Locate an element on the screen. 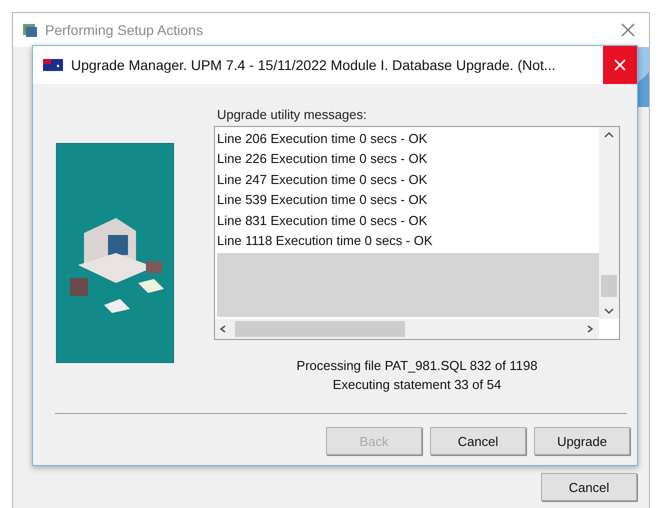 The image size is (662, 508). cancel-button: Cancel is located at coordinates (589, 487).